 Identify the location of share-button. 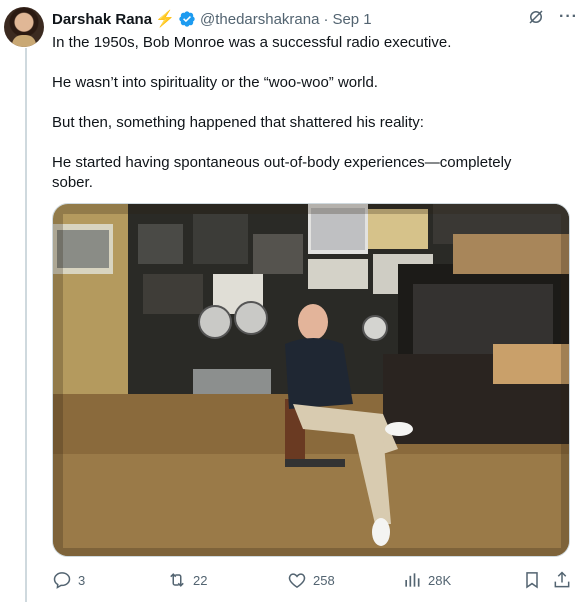
(562, 580).